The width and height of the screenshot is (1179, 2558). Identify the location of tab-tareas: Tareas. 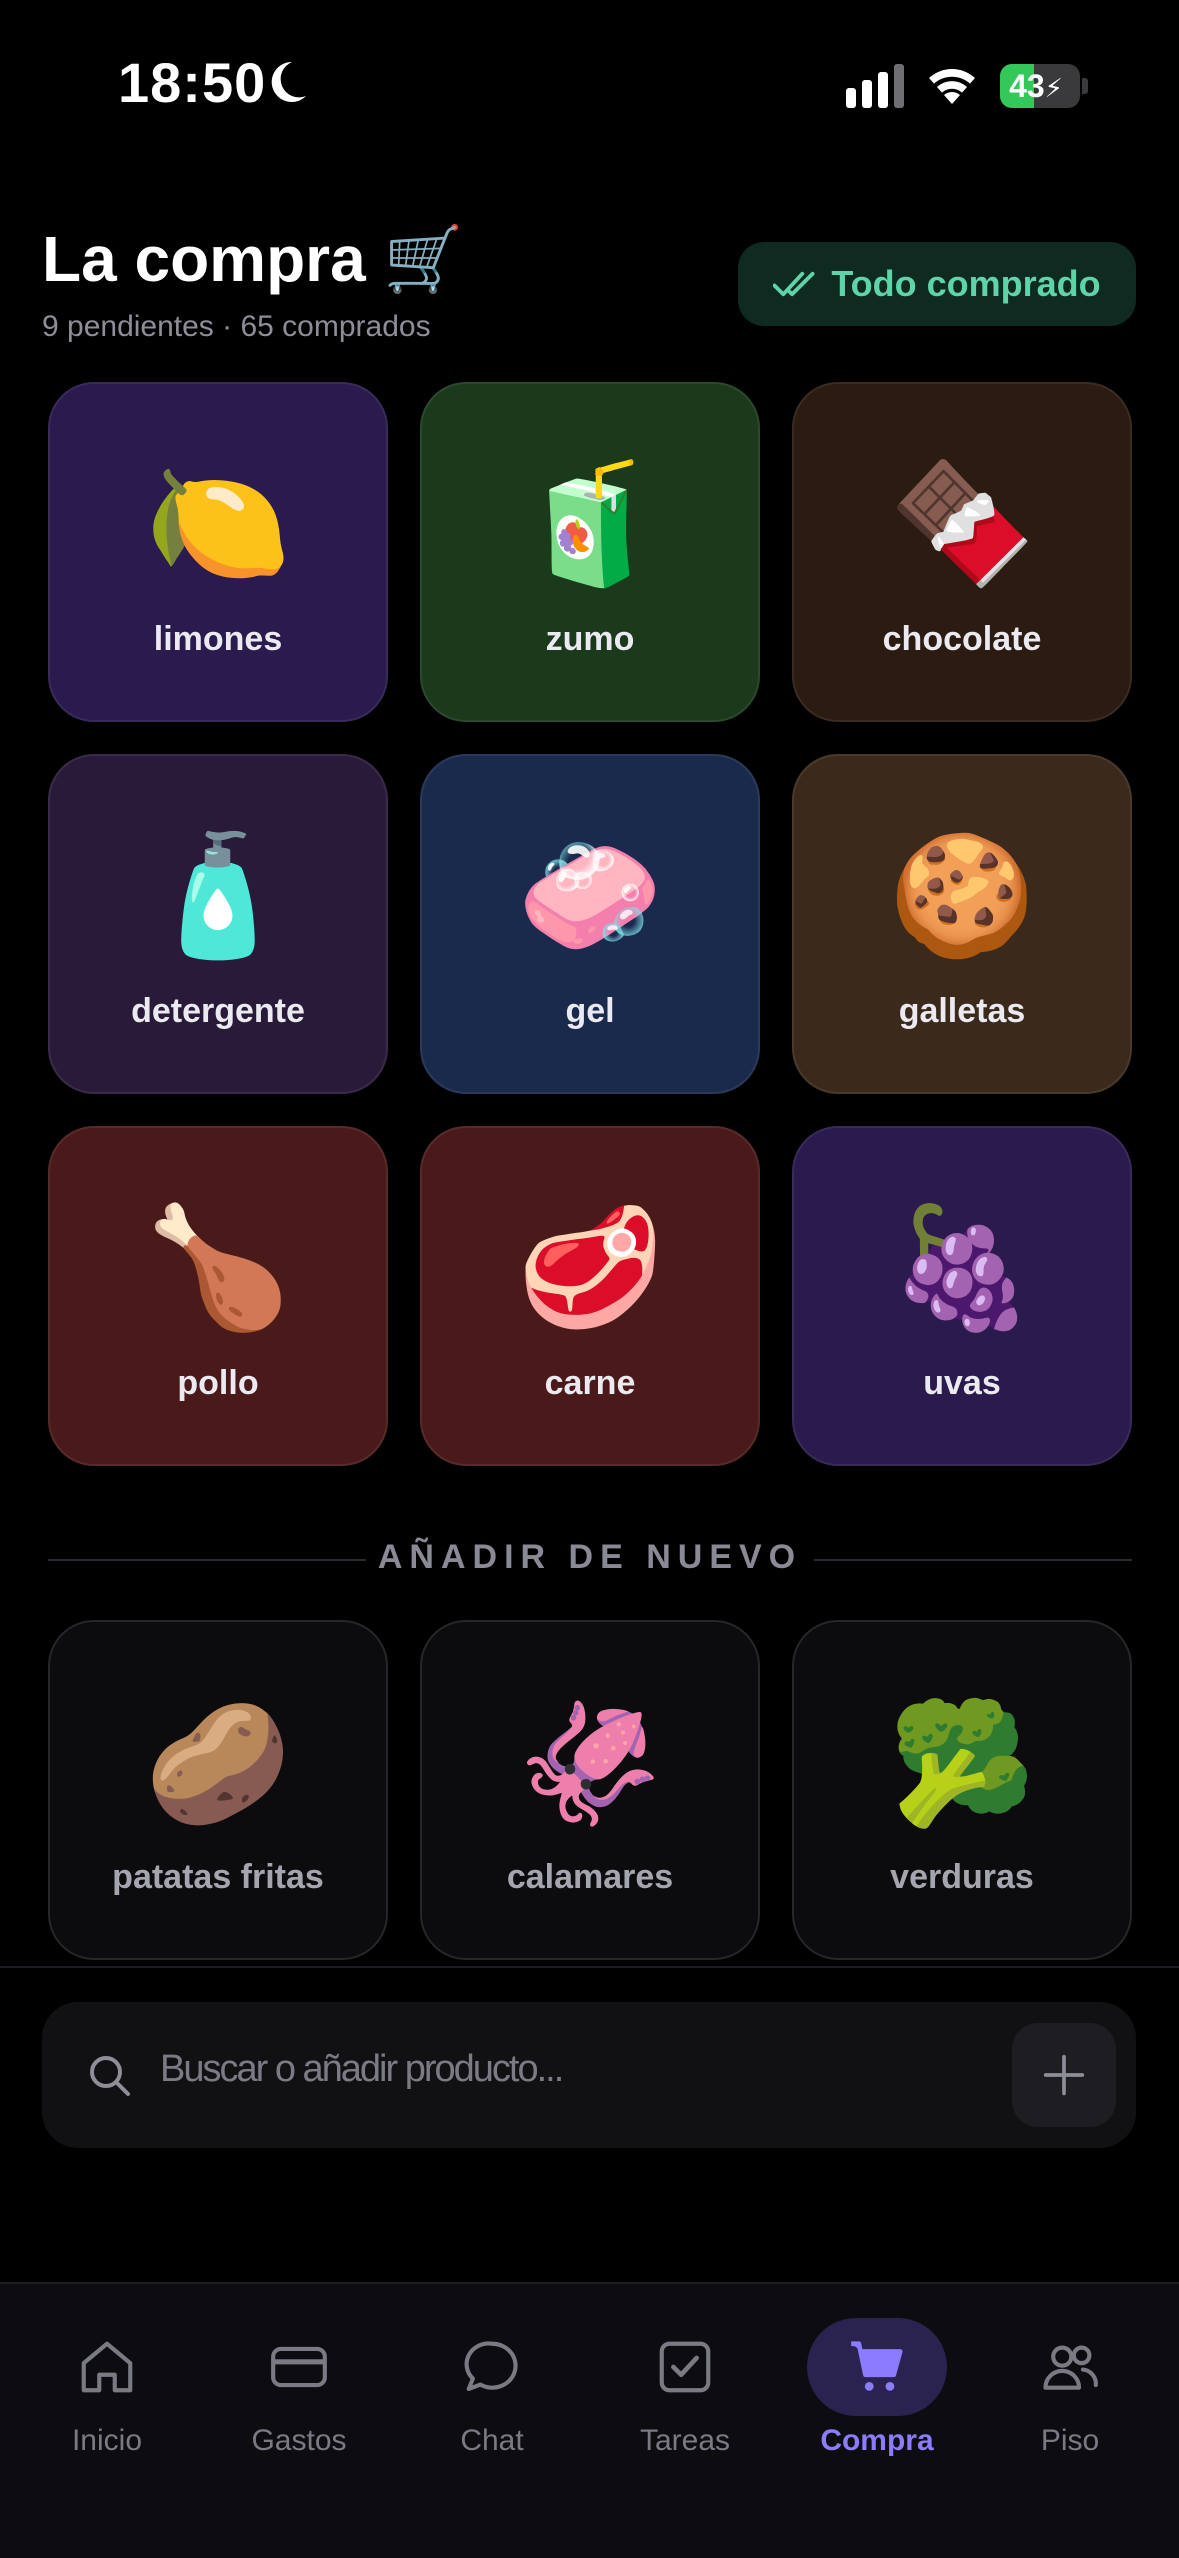
(685, 2374).